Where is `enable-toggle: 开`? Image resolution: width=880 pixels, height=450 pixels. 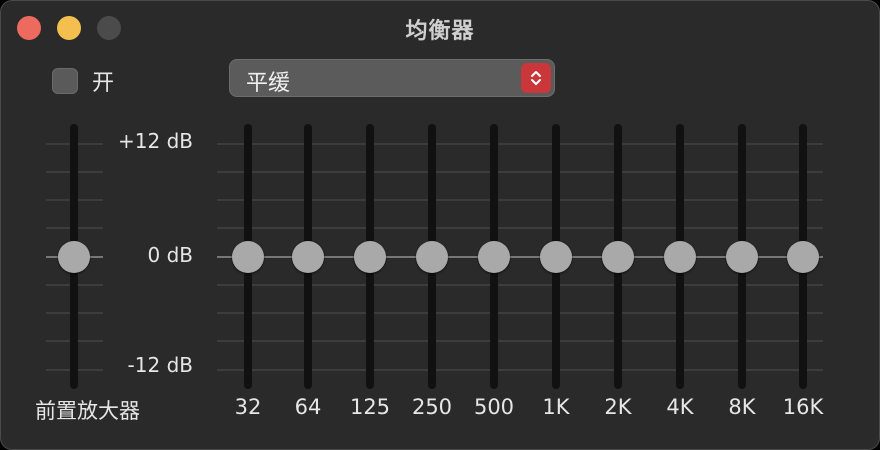 enable-toggle: 开 is located at coordinates (83, 81).